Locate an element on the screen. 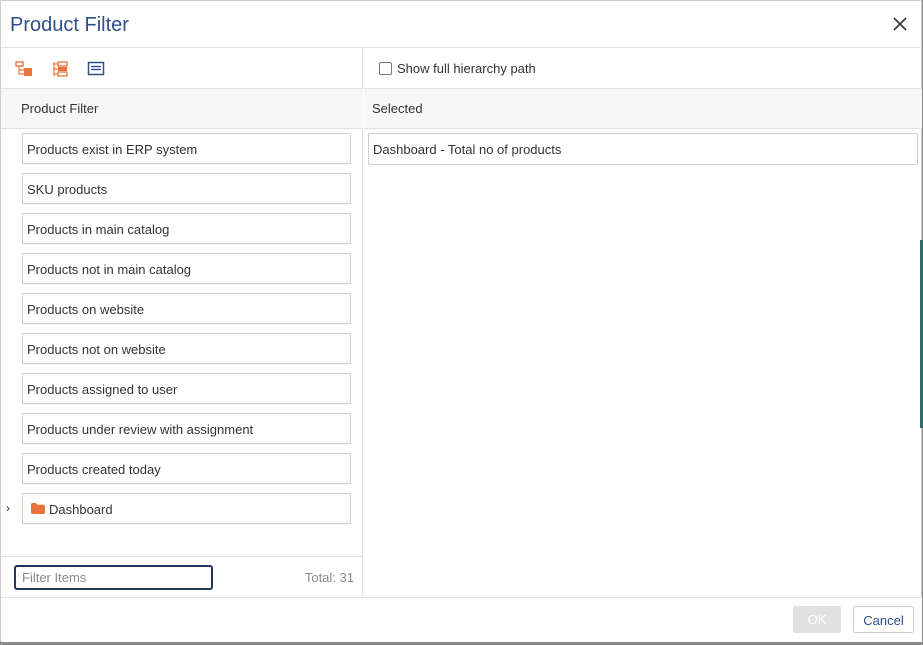 The width and height of the screenshot is (923, 645). selected-column-header: Selected is located at coordinates (643, 109).